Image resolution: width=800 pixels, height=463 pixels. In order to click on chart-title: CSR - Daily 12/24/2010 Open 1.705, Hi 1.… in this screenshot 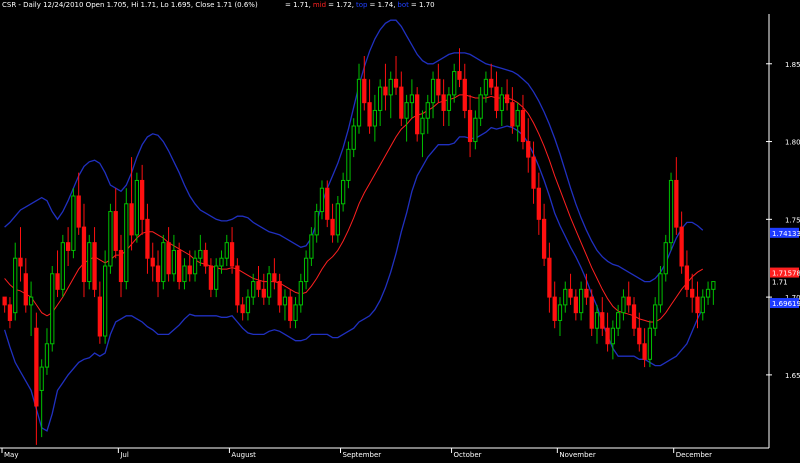, I will do `click(130, 5)`.